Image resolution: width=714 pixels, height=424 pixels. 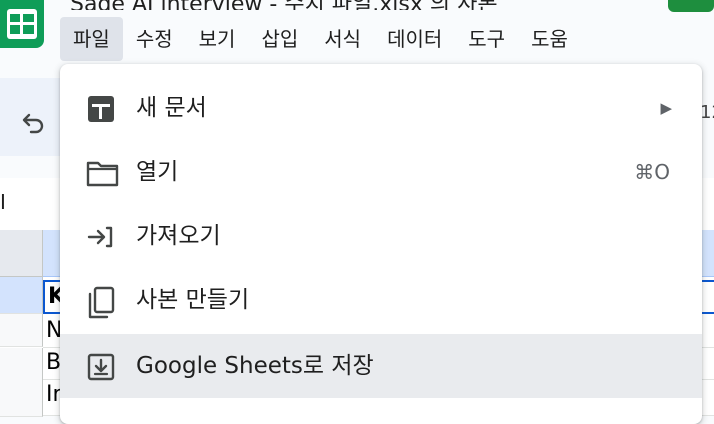 What do you see at coordinates (101, 109) in the screenshot?
I see `new-document-icon` at bounding box center [101, 109].